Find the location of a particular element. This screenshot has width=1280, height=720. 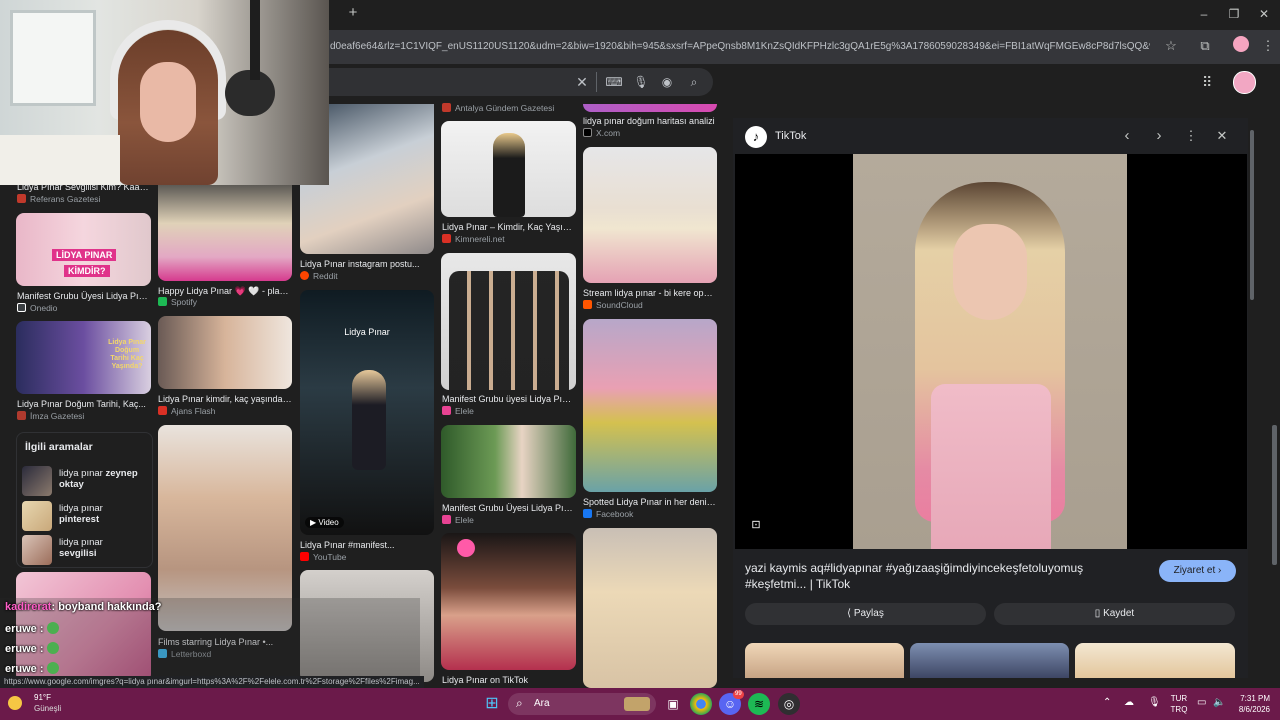

account-avatar is located at coordinates (1244, 82).